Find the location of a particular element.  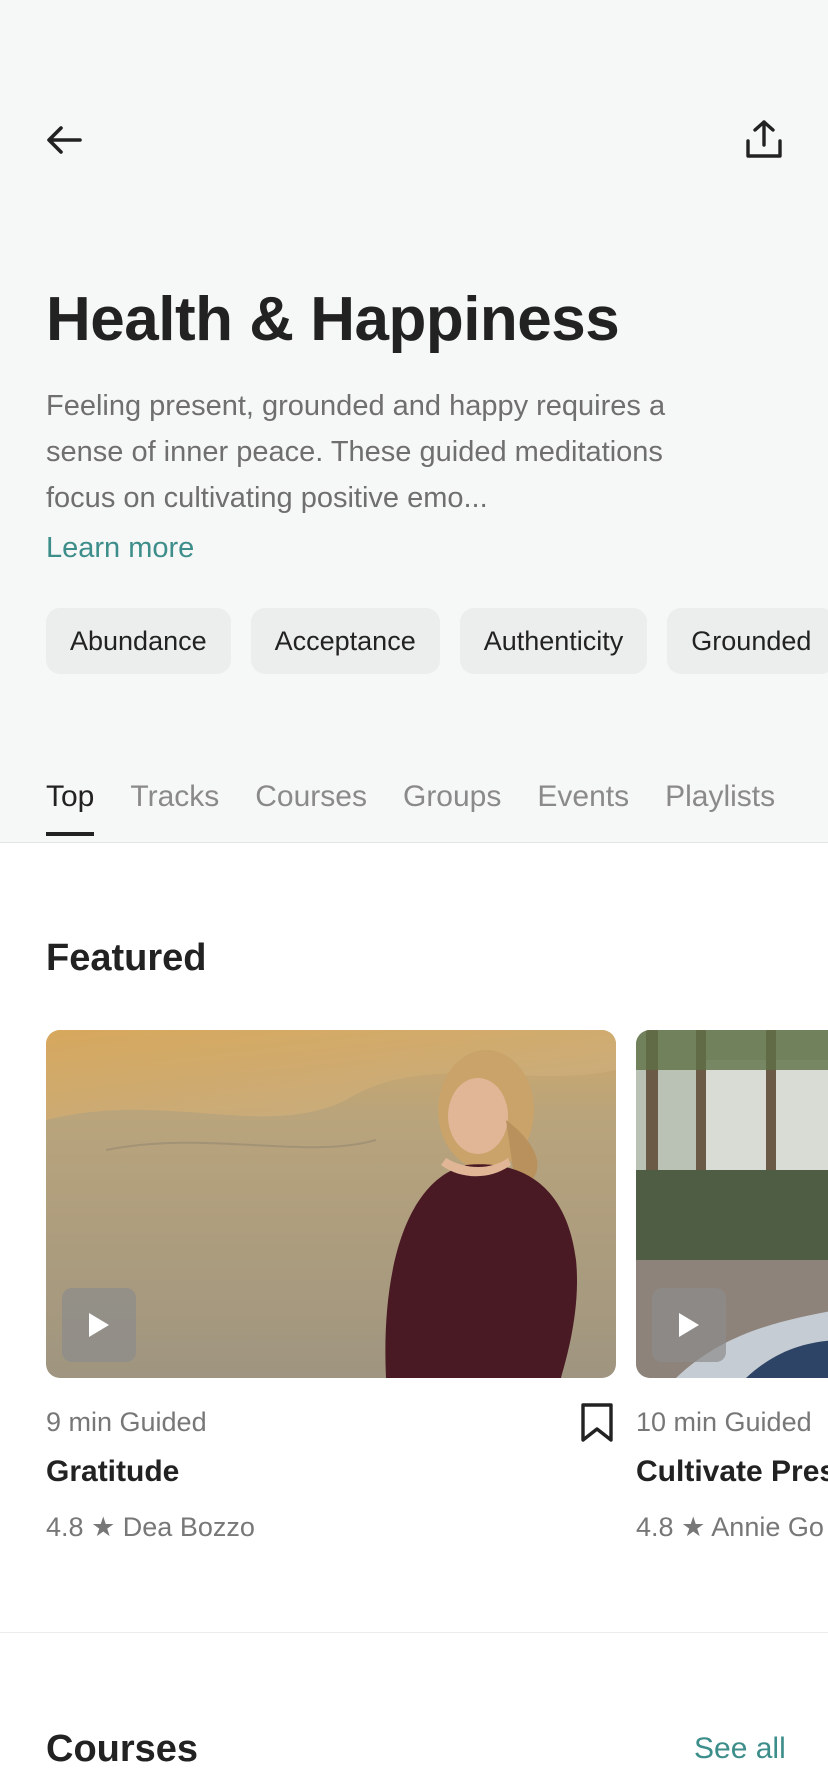

back-button is located at coordinates (64, 140).